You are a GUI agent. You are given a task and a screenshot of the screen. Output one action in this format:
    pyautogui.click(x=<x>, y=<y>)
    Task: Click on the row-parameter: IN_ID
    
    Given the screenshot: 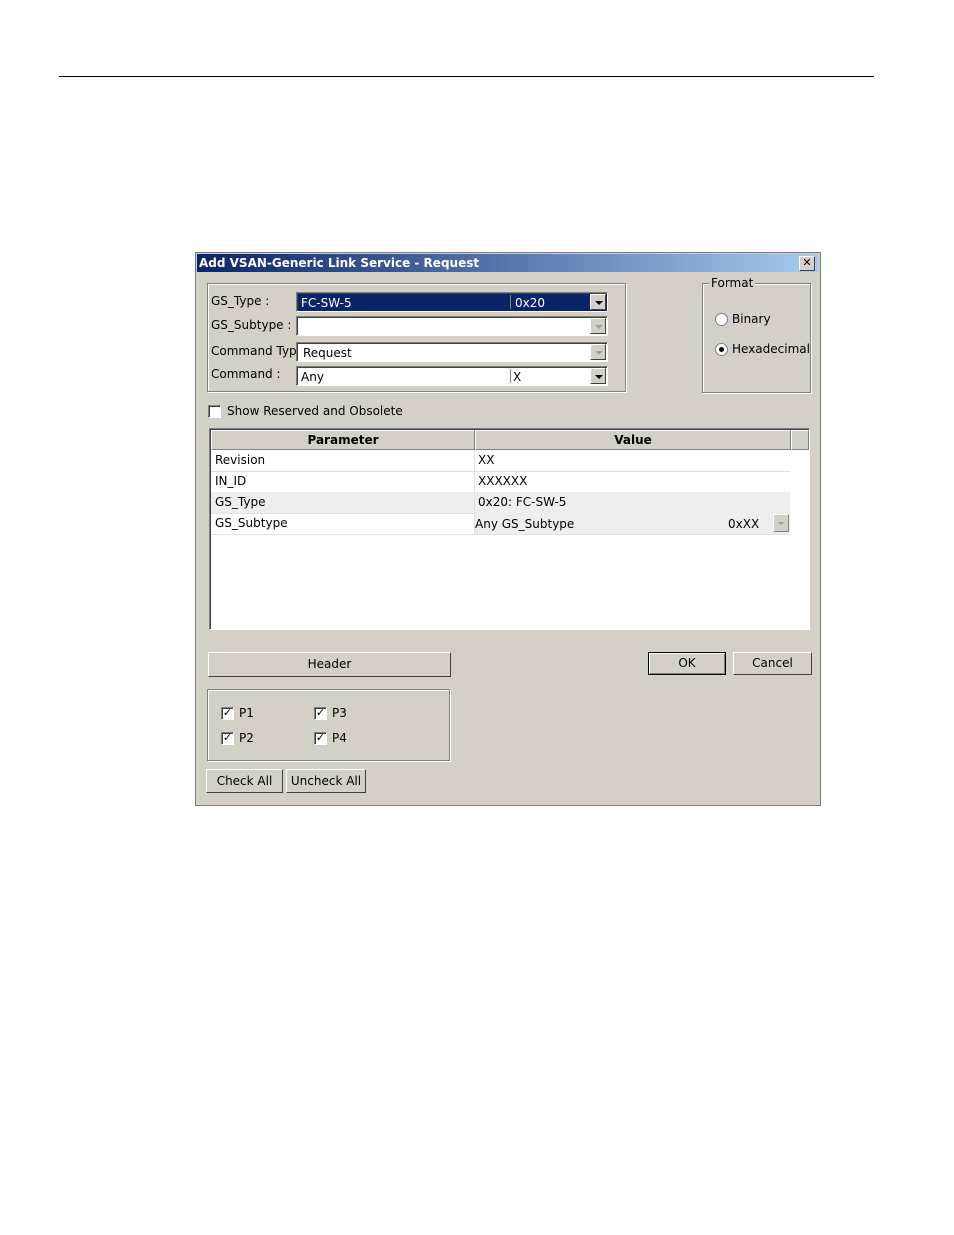 What is the action you would take?
    pyautogui.click(x=231, y=481)
    